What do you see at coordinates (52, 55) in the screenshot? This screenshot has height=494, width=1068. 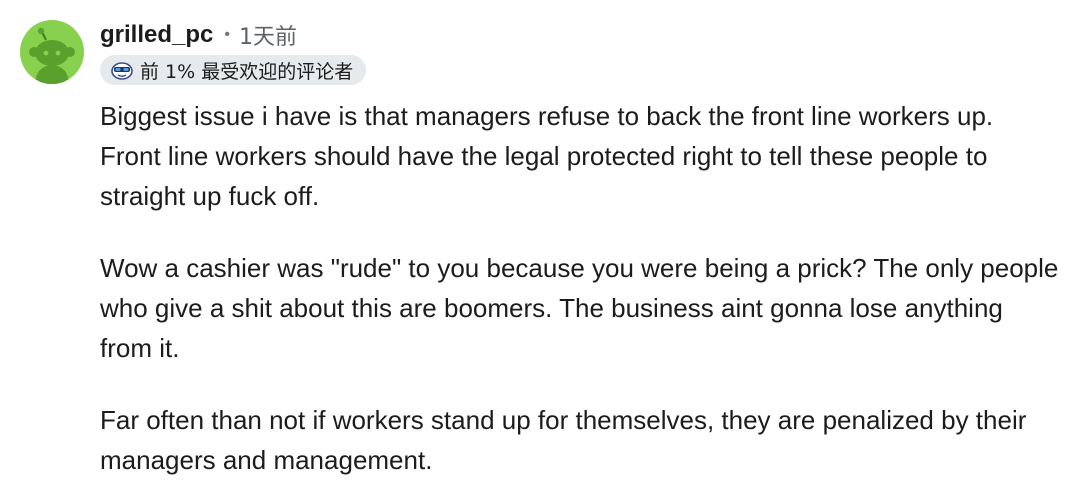 I see `snoo-avatar-icon` at bounding box center [52, 55].